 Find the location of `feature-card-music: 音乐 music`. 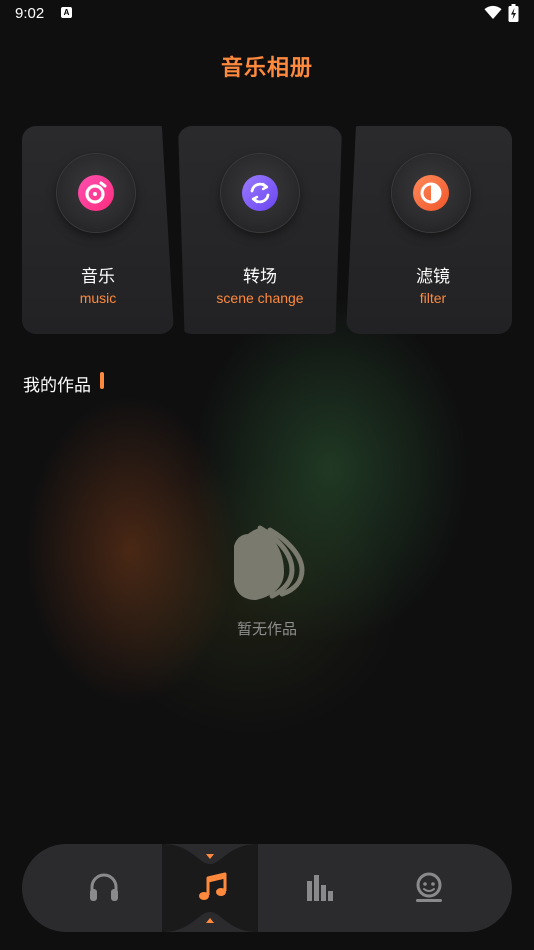

feature-card-music: 音乐 music is located at coordinates (98, 230).